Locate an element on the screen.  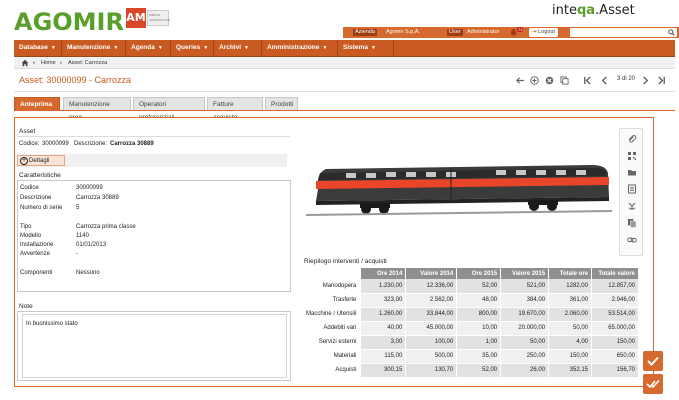
table-cell: 50,00 is located at coordinates (525, 342).